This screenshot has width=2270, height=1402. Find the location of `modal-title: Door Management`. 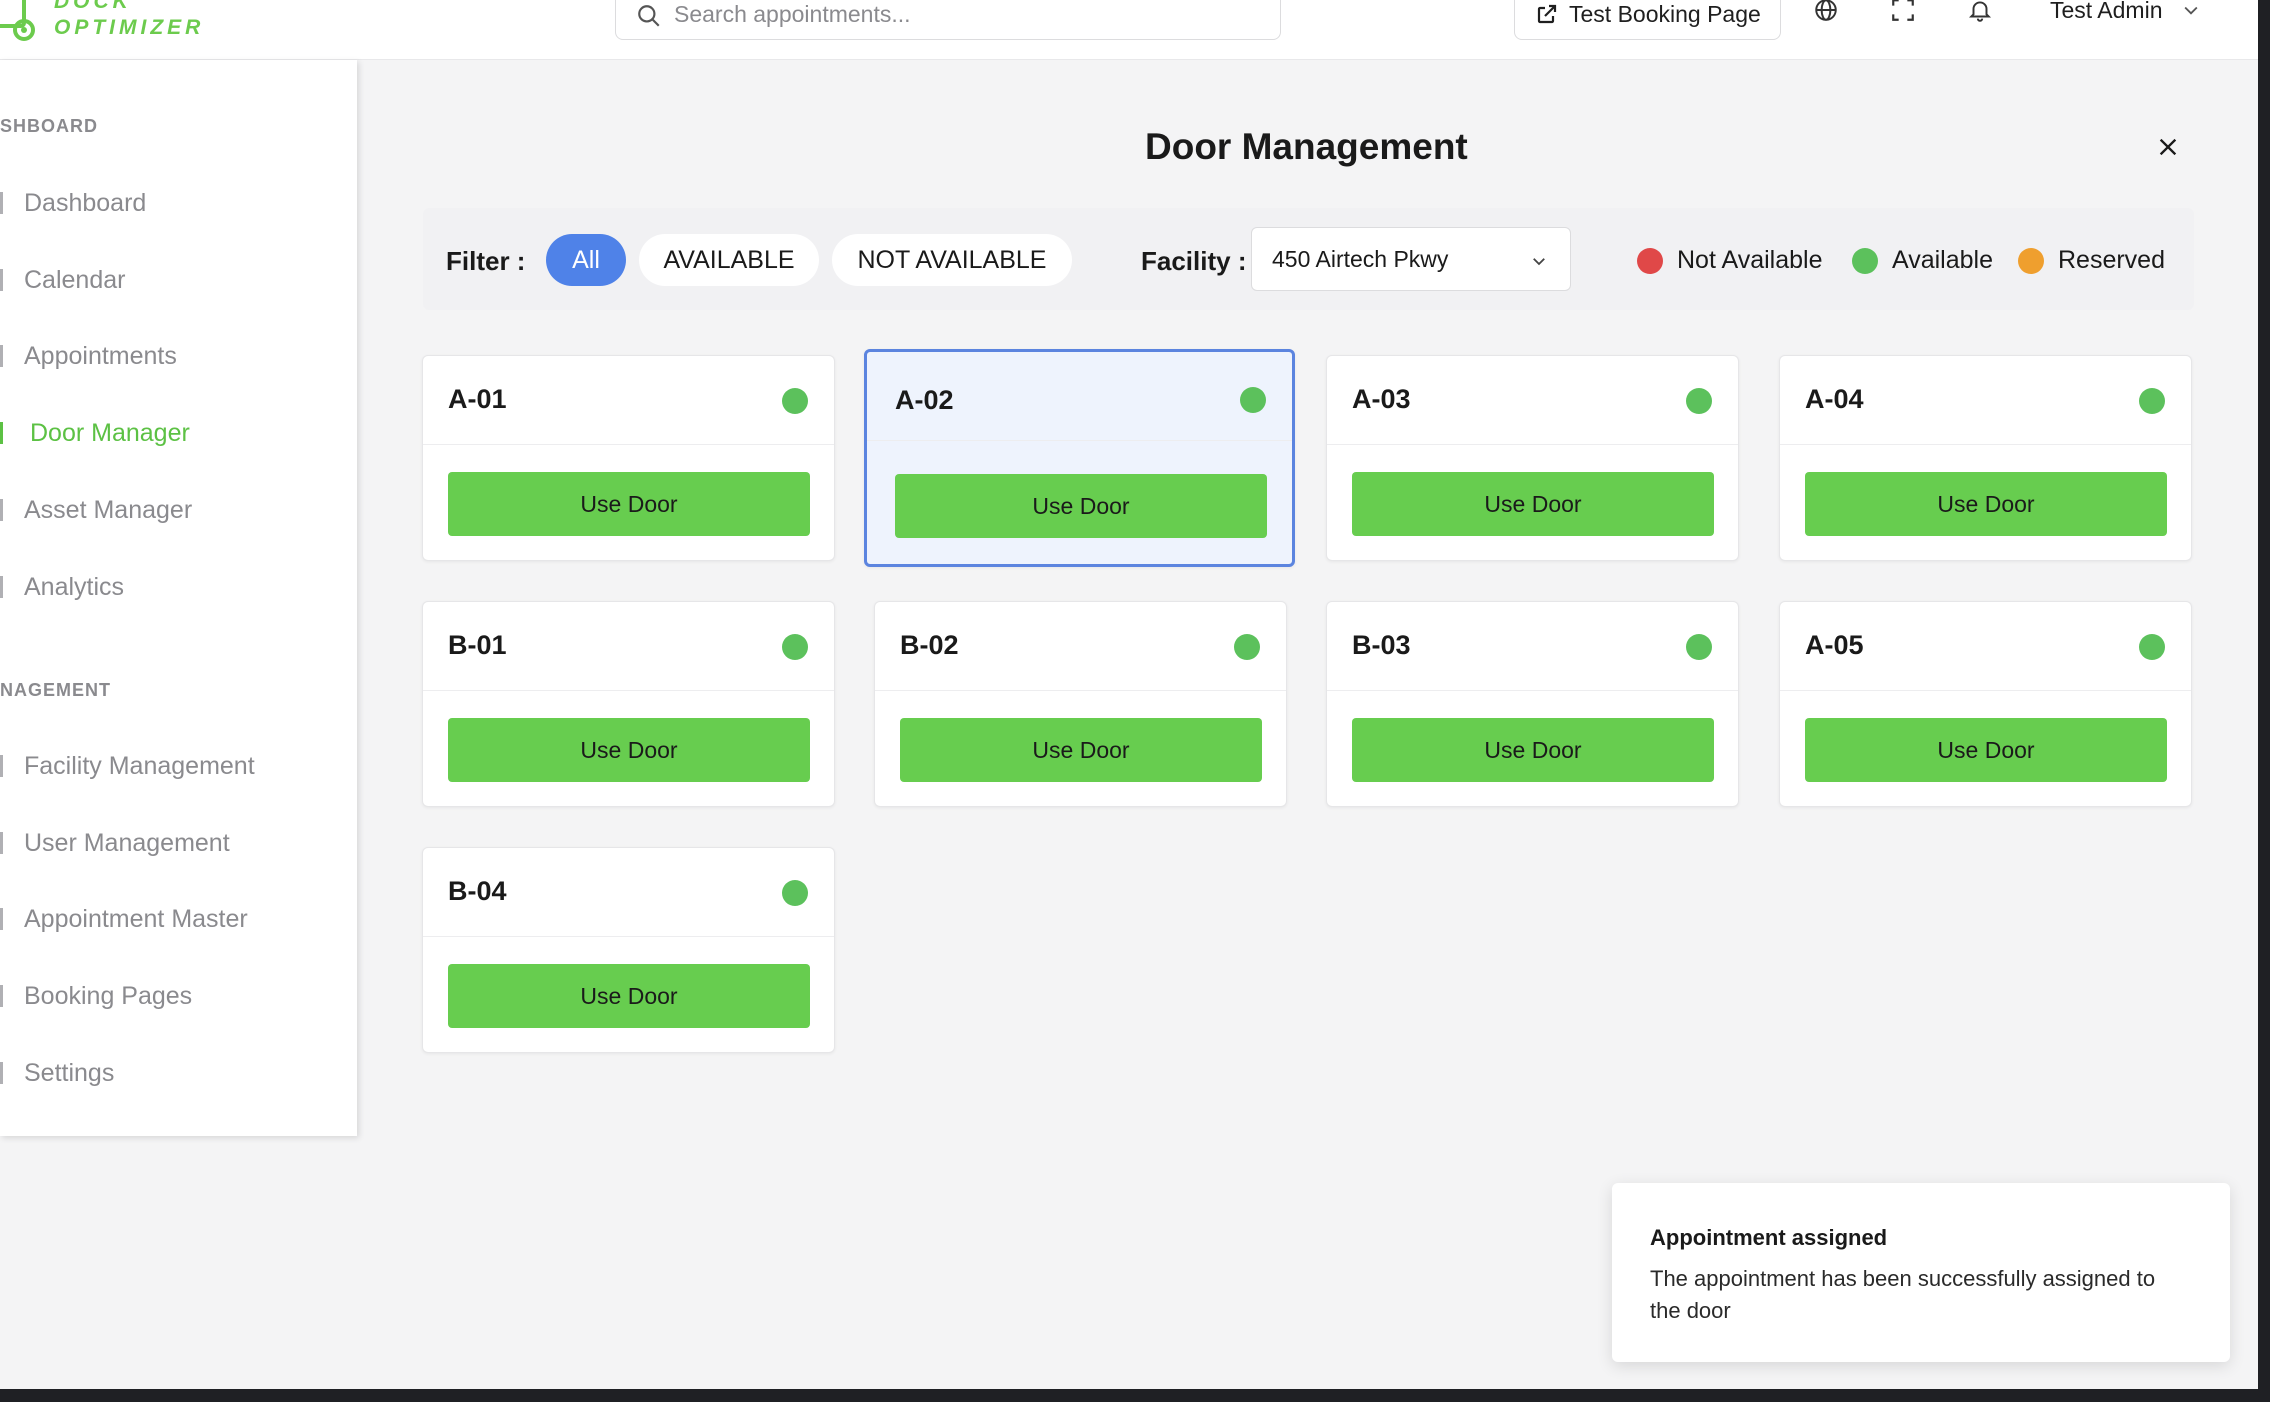

modal-title: Door Management is located at coordinates (1306, 146).